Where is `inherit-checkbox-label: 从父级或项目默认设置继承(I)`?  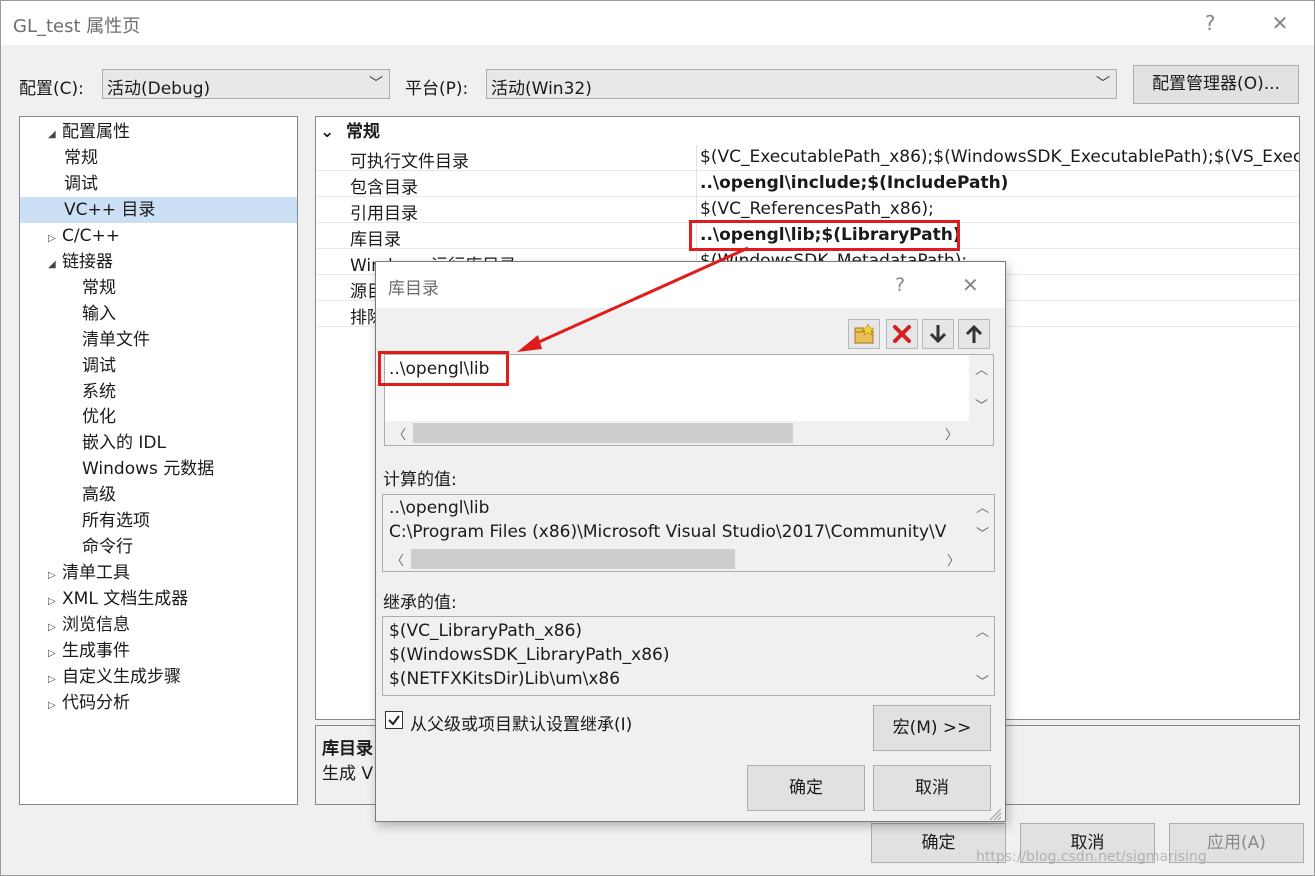
inherit-checkbox-label: 从父级或项目默认设置继承(I) is located at coordinates (521, 722).